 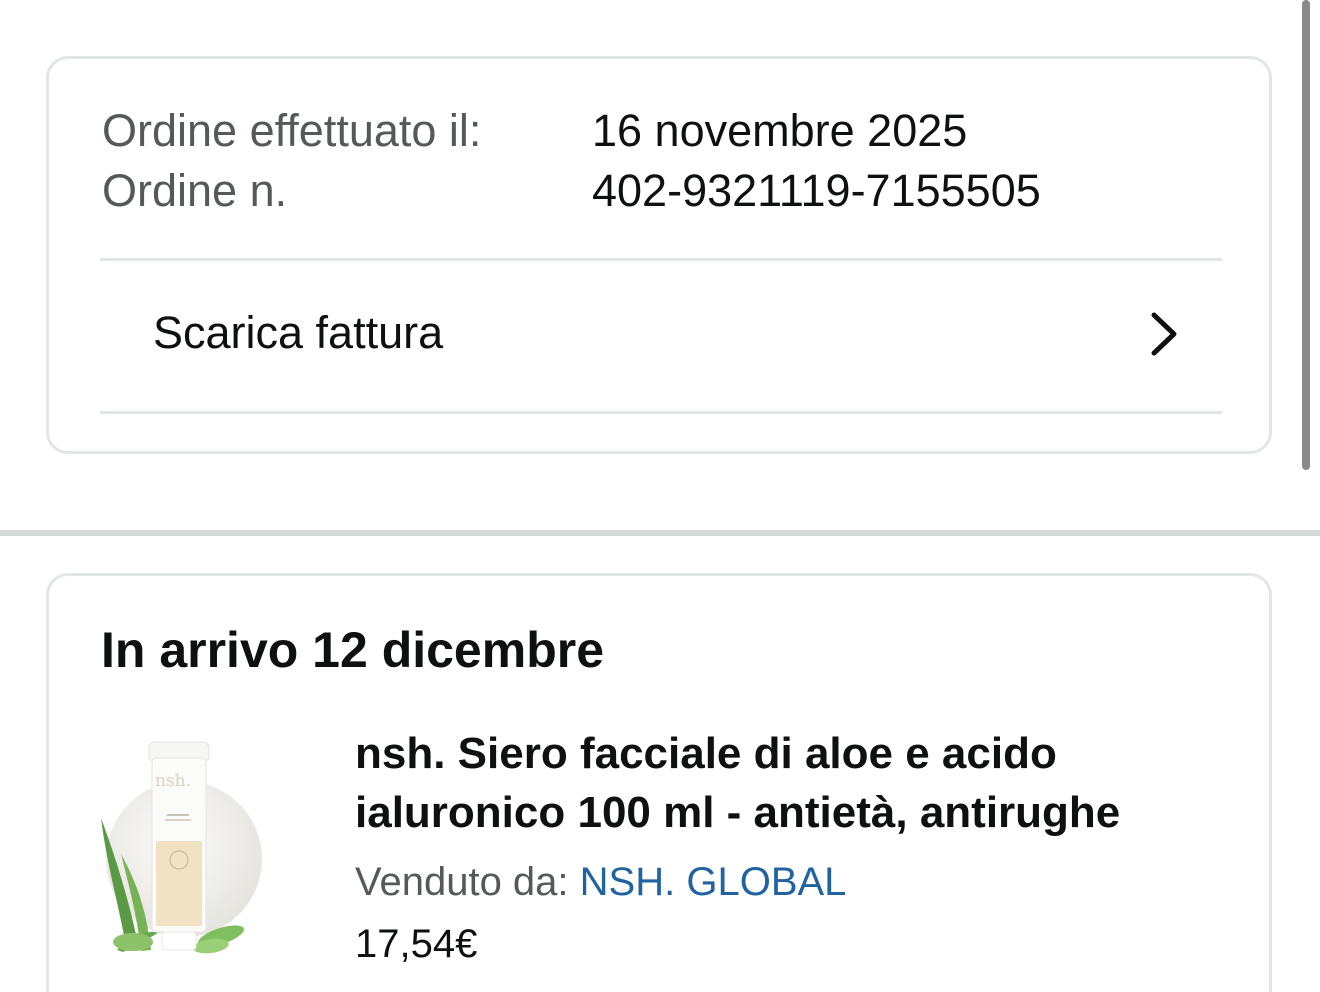 What do you see at coordinates (416, 944) in the screenshot?
I see `product-price: 17,54€` at bounding box center [416, 944].